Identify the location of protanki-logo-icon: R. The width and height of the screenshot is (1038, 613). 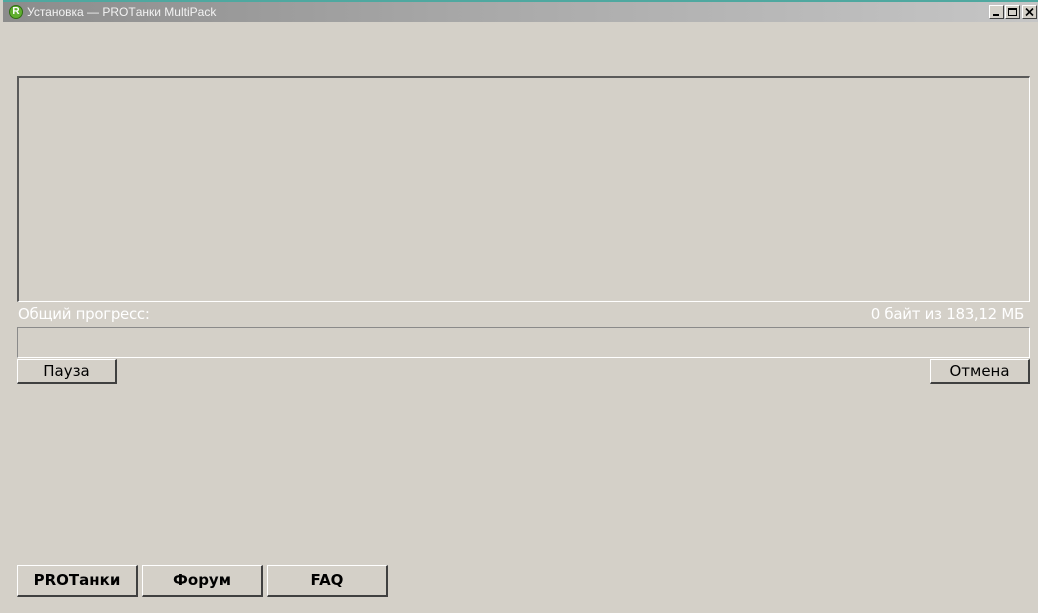
(16, 12).